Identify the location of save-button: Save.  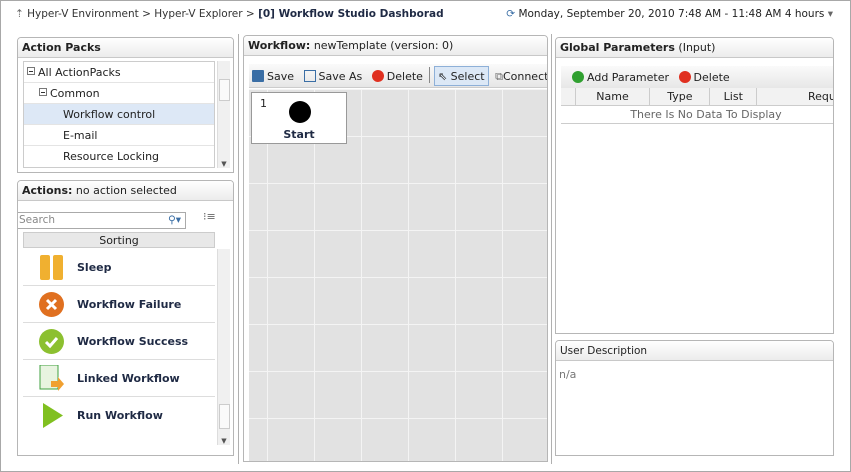
(273, 77).